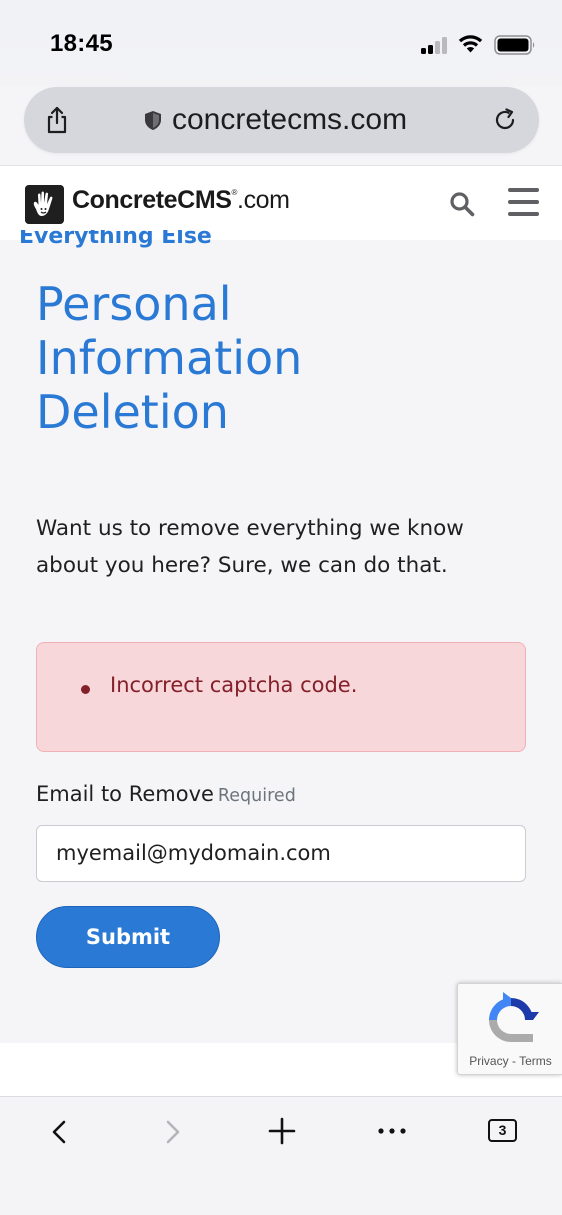 The image size is (562, 1215). What do you see at coordinates (263, 200) in the screenshot?
I see `logo-suffix: .com` at bounding box center [263, 200].